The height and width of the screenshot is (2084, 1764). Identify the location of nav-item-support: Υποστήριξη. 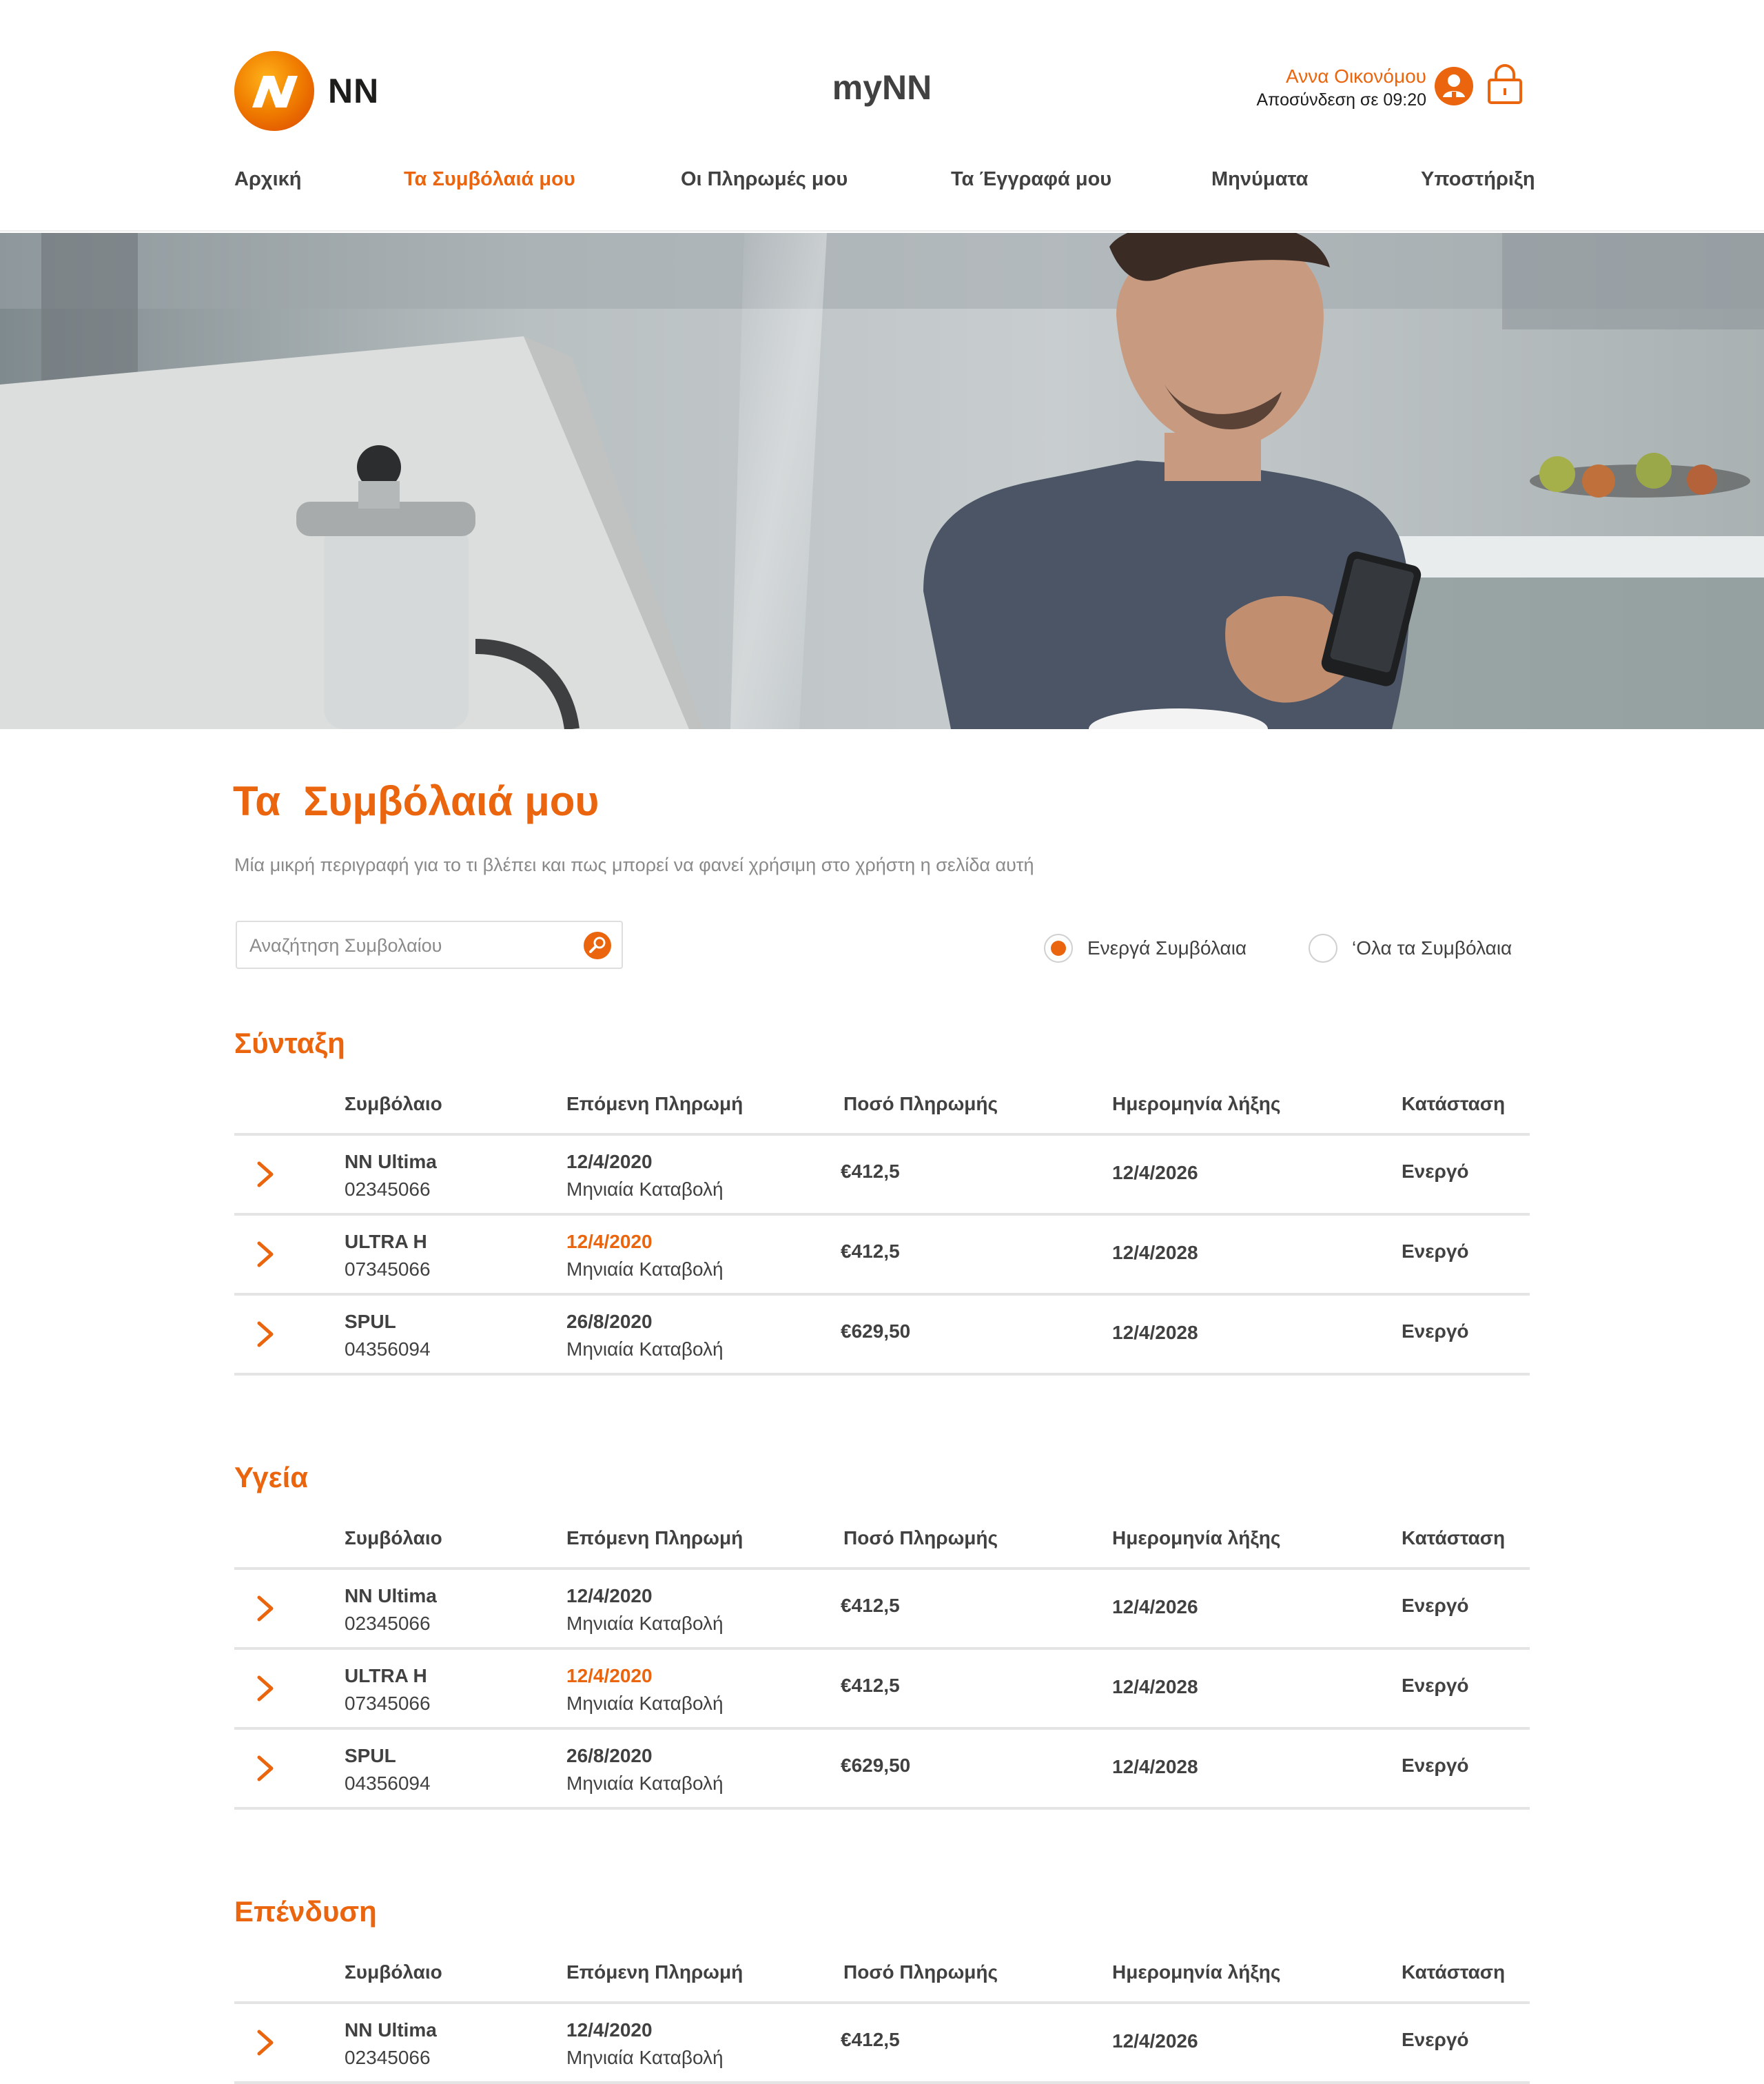
(1478, 179).